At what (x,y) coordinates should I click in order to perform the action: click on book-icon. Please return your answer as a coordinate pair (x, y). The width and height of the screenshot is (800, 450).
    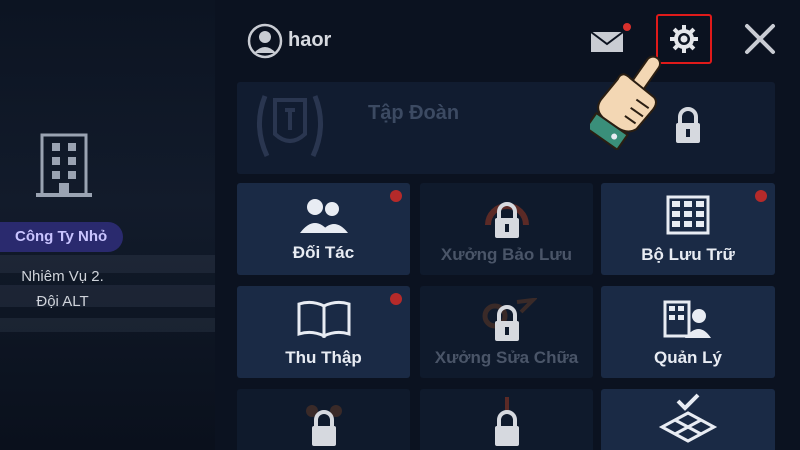
    Looking at the image, I should click on (323, 319).